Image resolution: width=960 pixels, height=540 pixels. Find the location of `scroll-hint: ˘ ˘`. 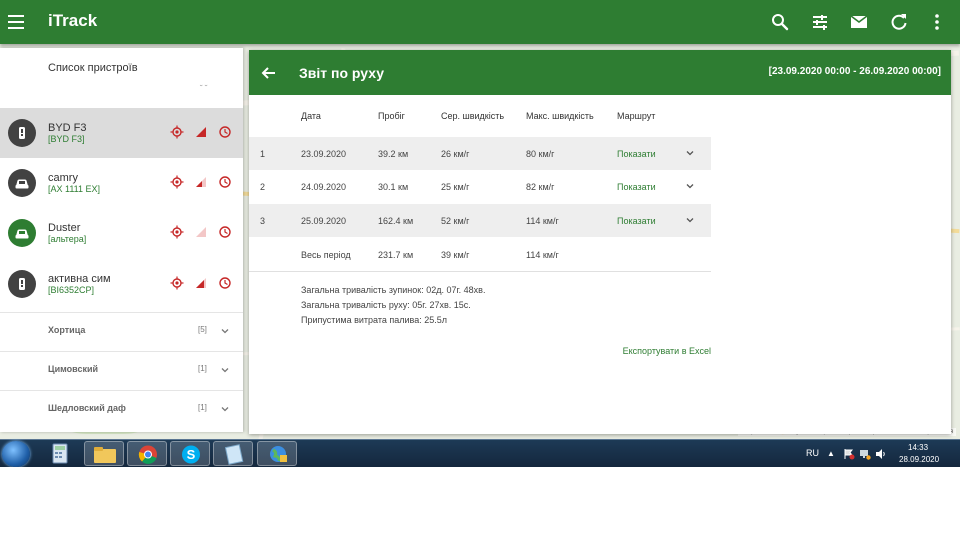

scroll-hint: ˘ ˘ is located at coordinates (204, 88).